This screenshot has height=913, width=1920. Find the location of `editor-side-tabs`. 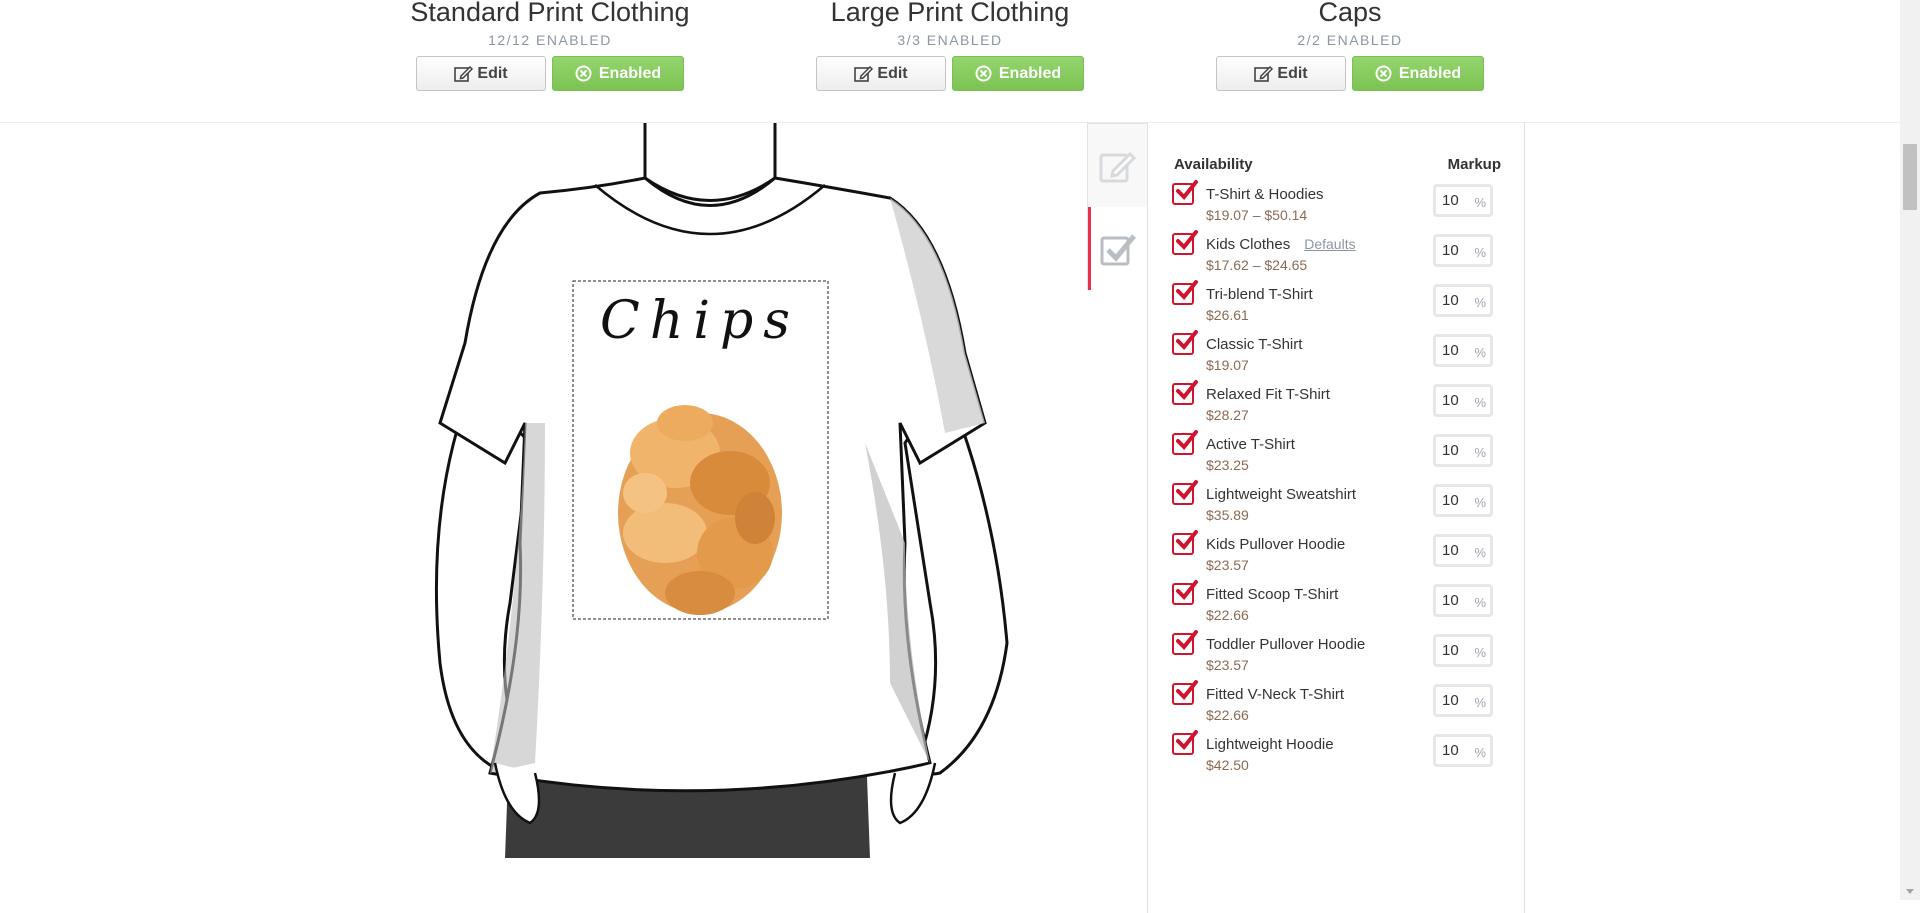

editor-side-tabs is located at coordinates (1117, 206).